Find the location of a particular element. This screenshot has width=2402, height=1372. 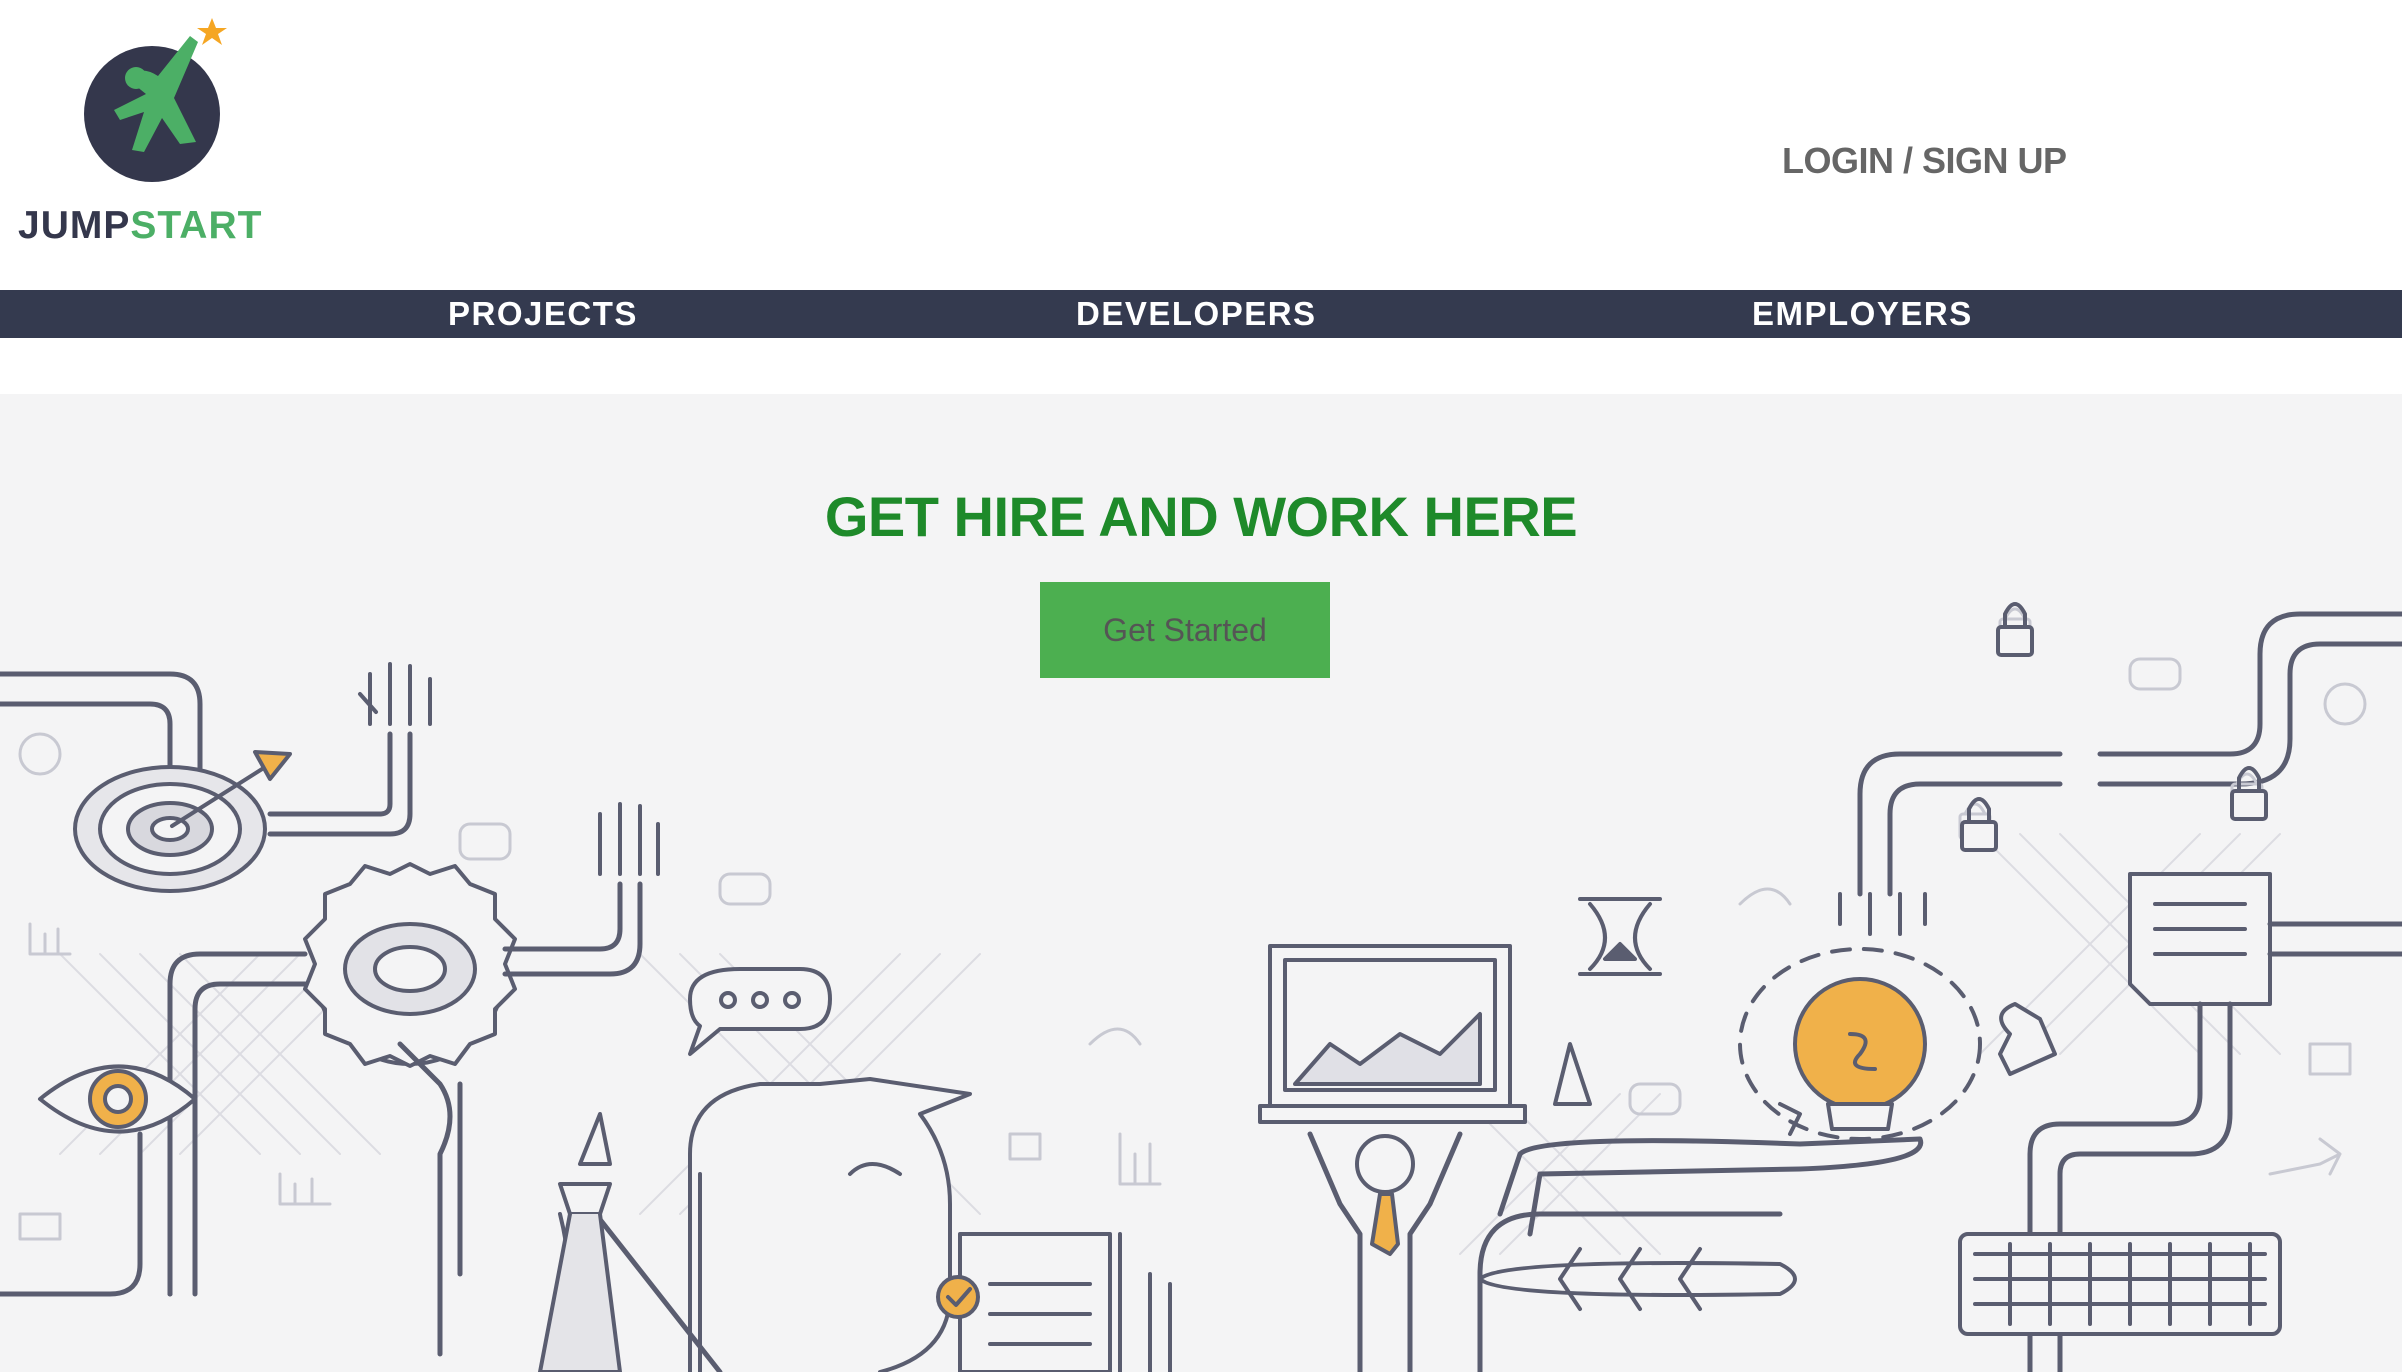

target-icon is located at coordinates (182, 821).